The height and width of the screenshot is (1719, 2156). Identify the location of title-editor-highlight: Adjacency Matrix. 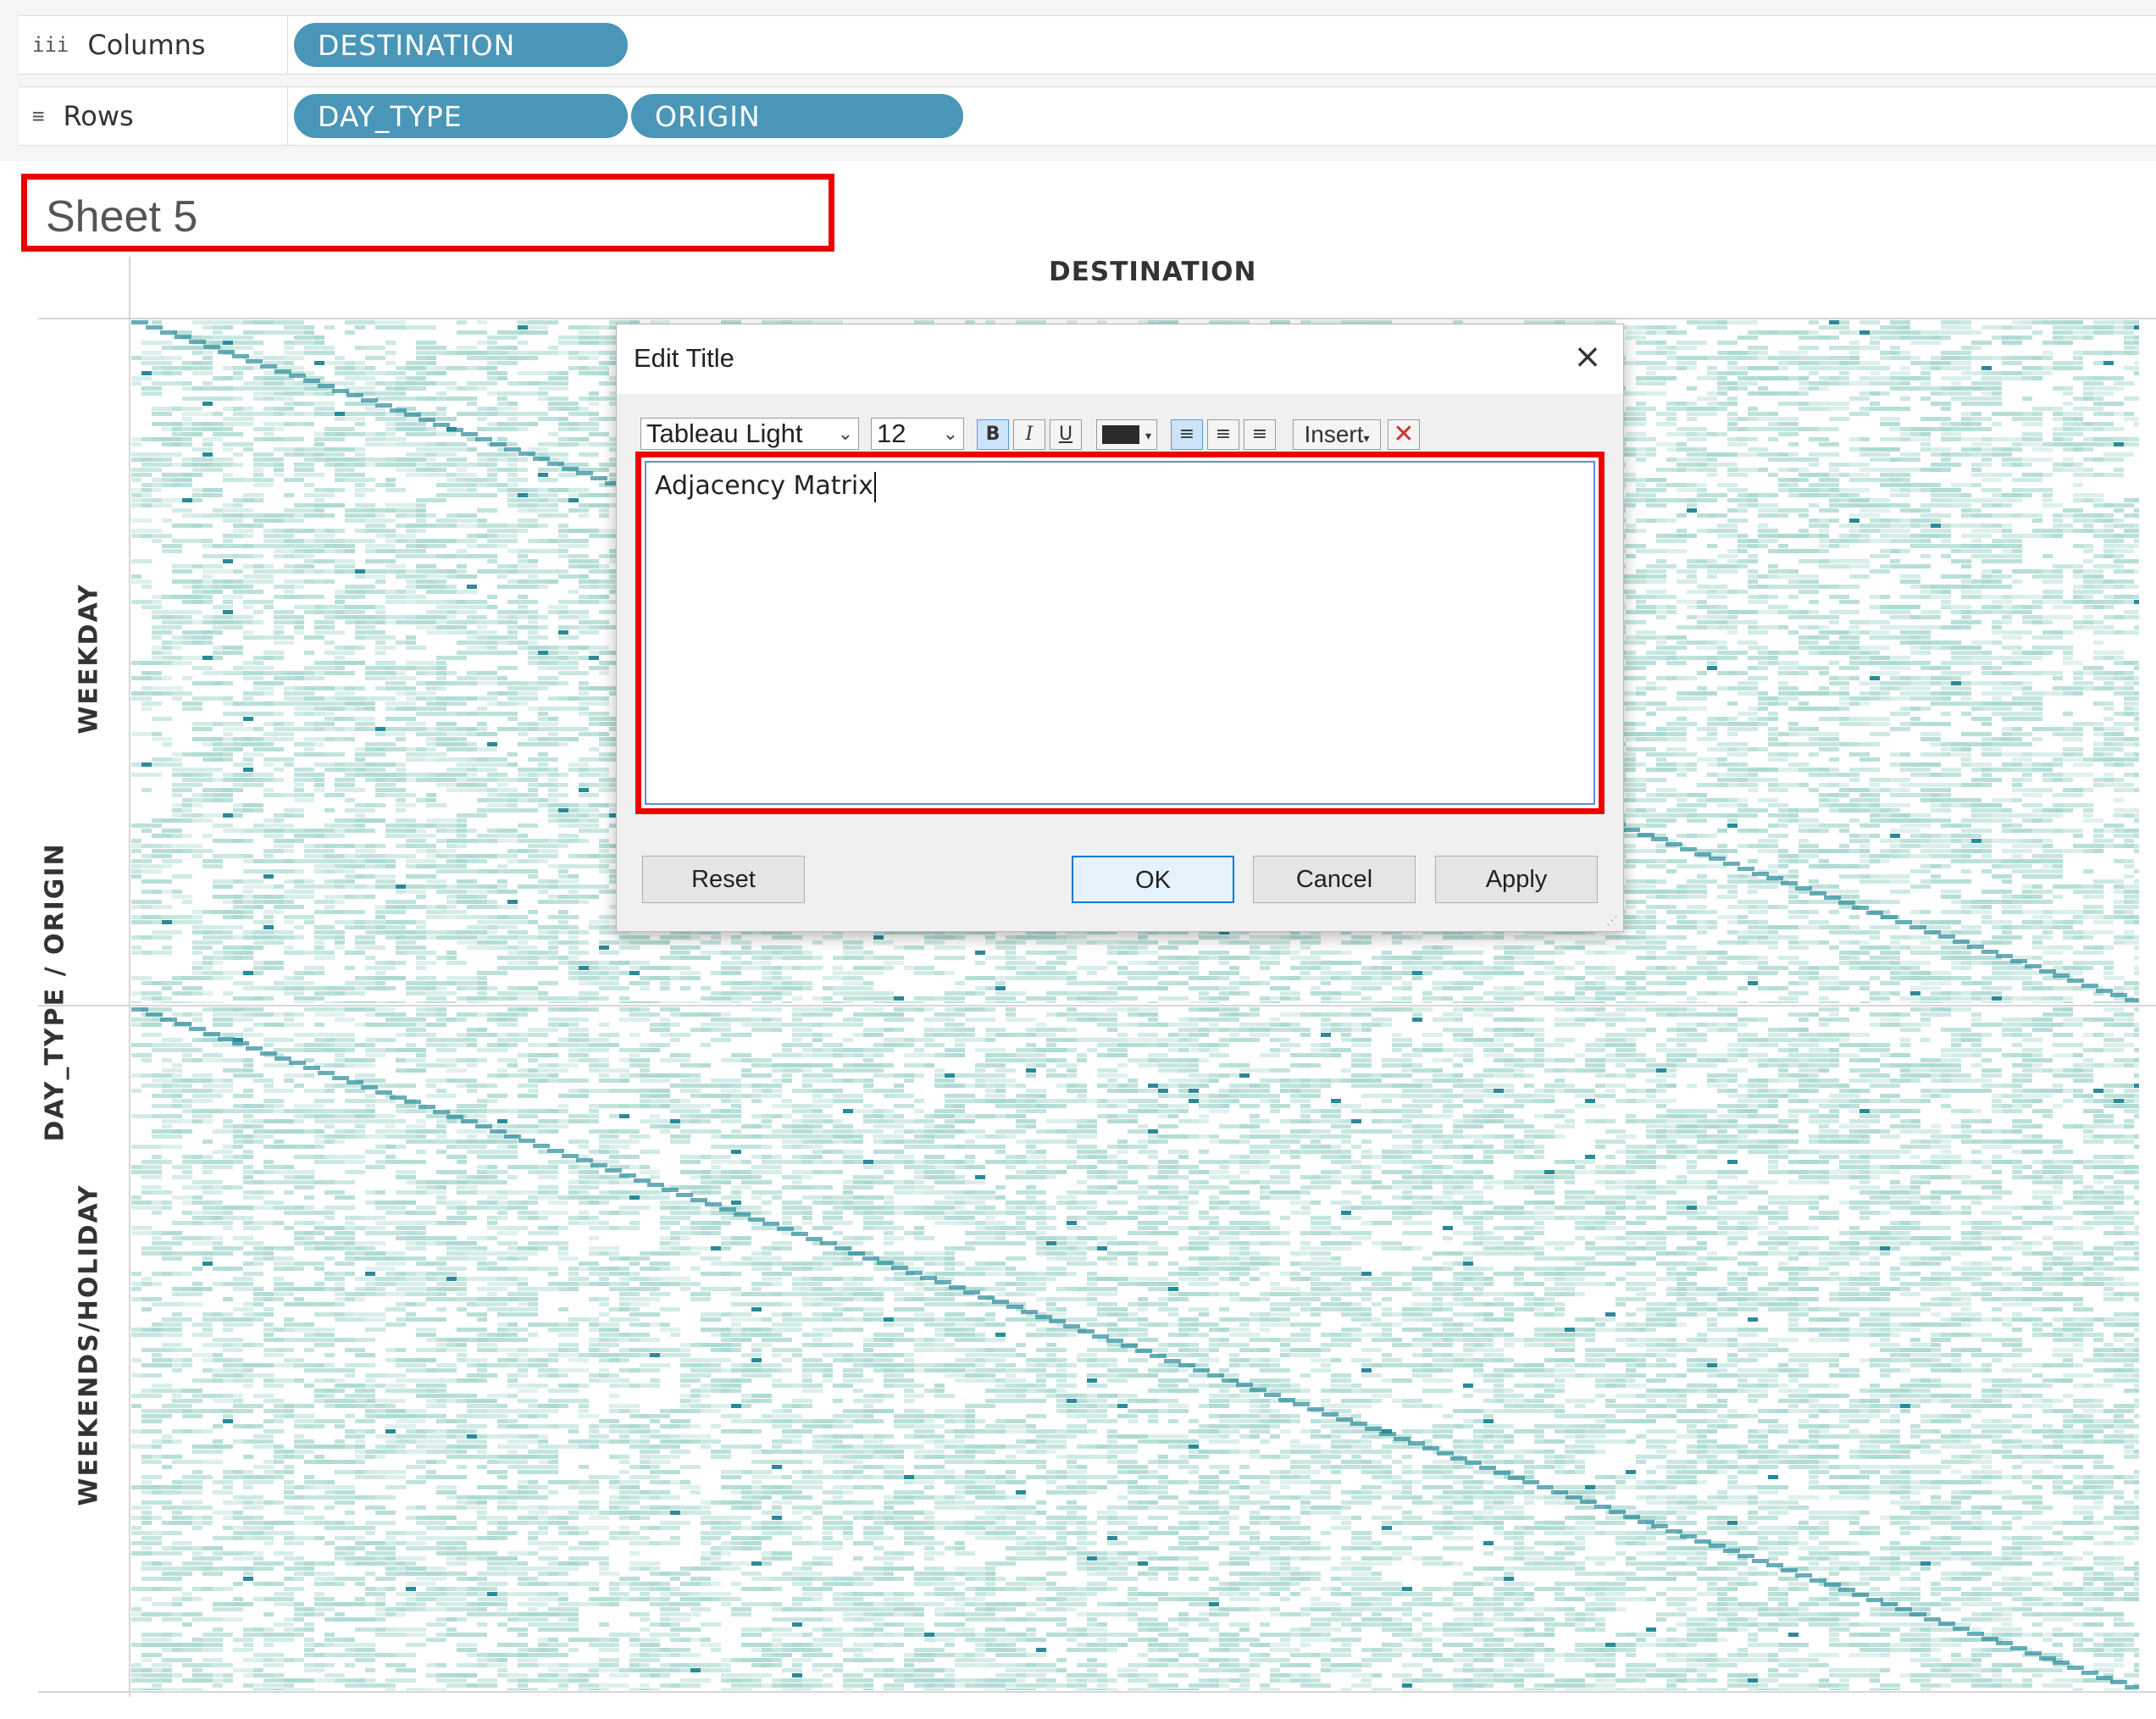
(1120, 633).